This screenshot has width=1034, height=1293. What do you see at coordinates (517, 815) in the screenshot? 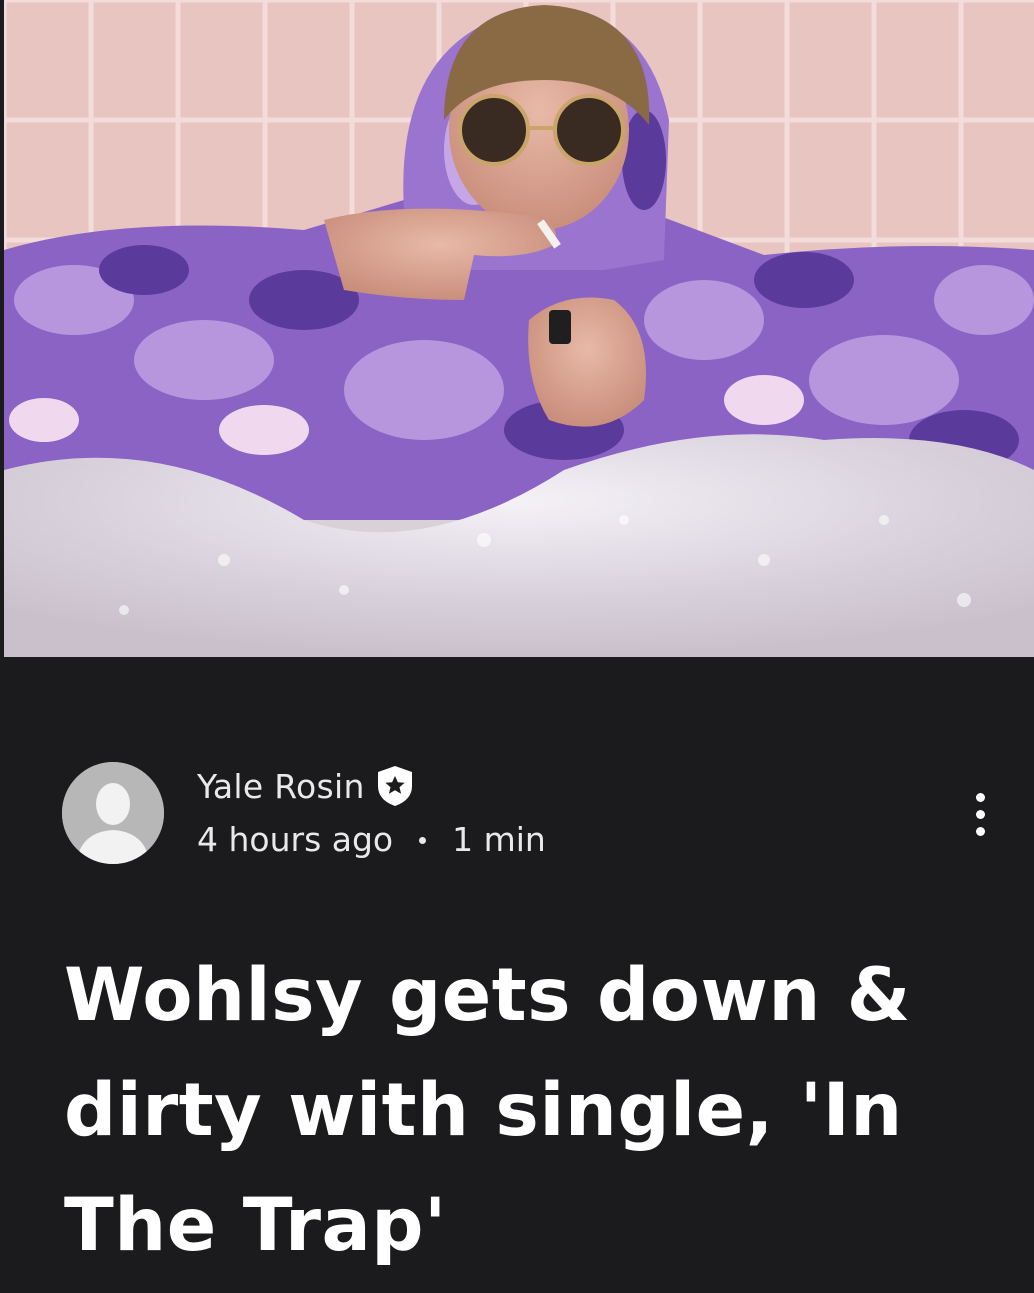
I see `author-row: Yale Rosin 4 hours ago 1 min` at bounding box center [517, 815].